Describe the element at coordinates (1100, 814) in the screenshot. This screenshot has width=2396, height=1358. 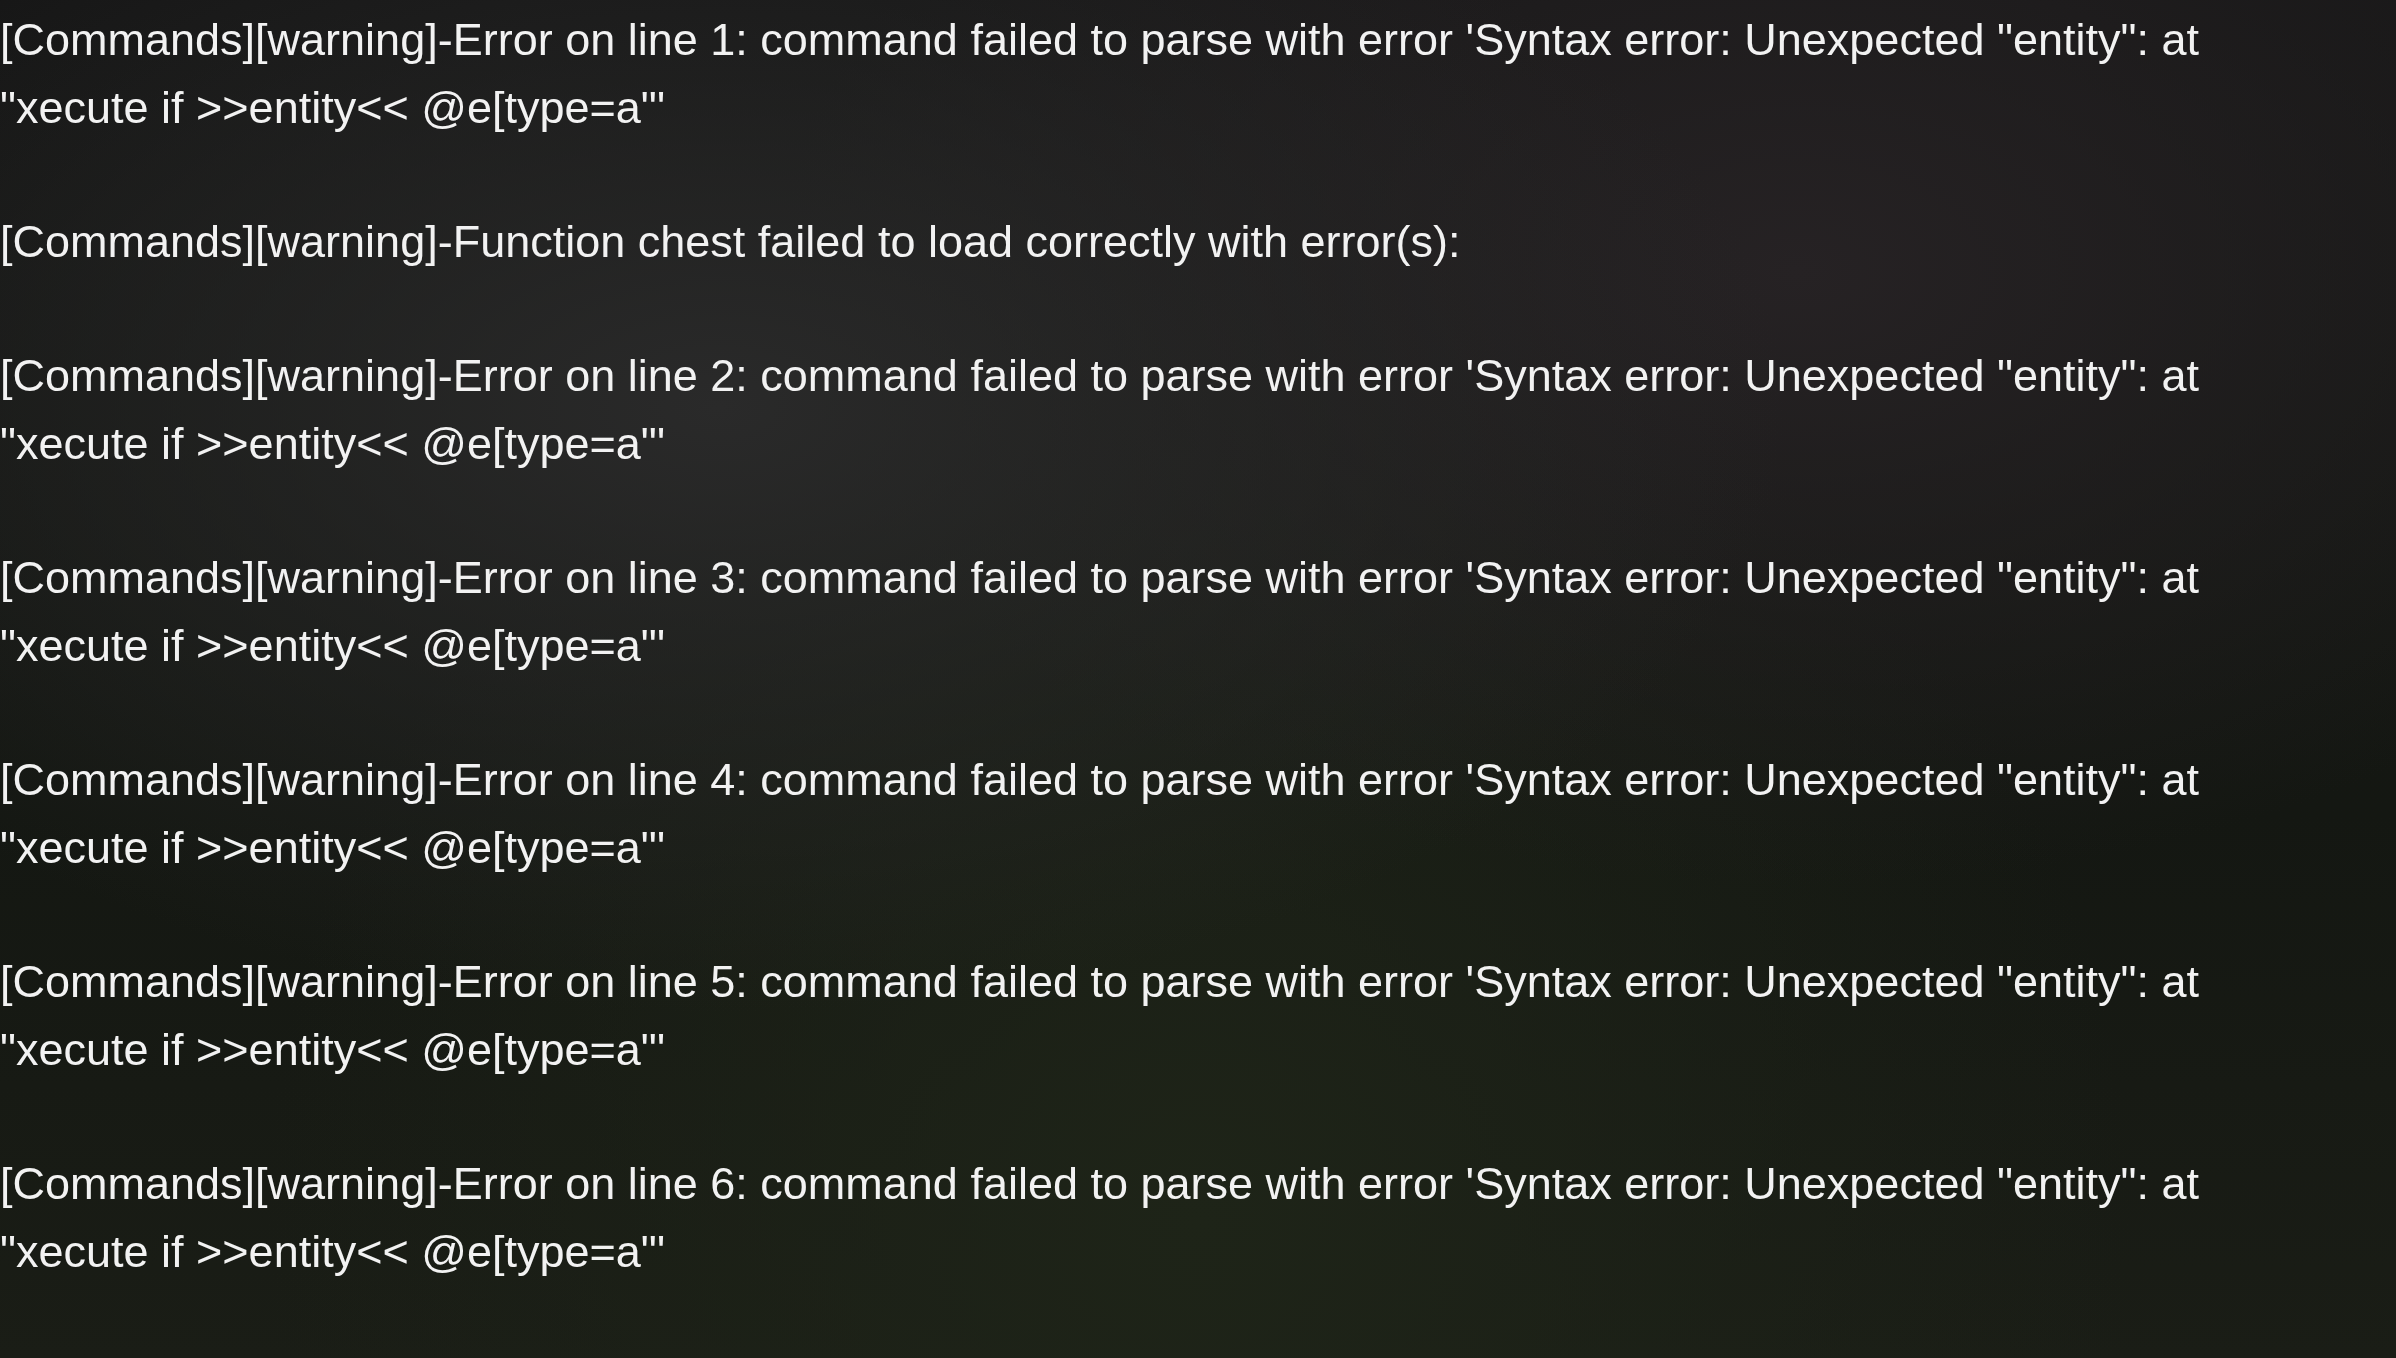
I see `log-message: [Commands][warning]-Error on line 4: command failed to parse with error 'Syntax error: Unexpected "entity": at "xecute if >>entity<< @e[type=a"'` at that location.